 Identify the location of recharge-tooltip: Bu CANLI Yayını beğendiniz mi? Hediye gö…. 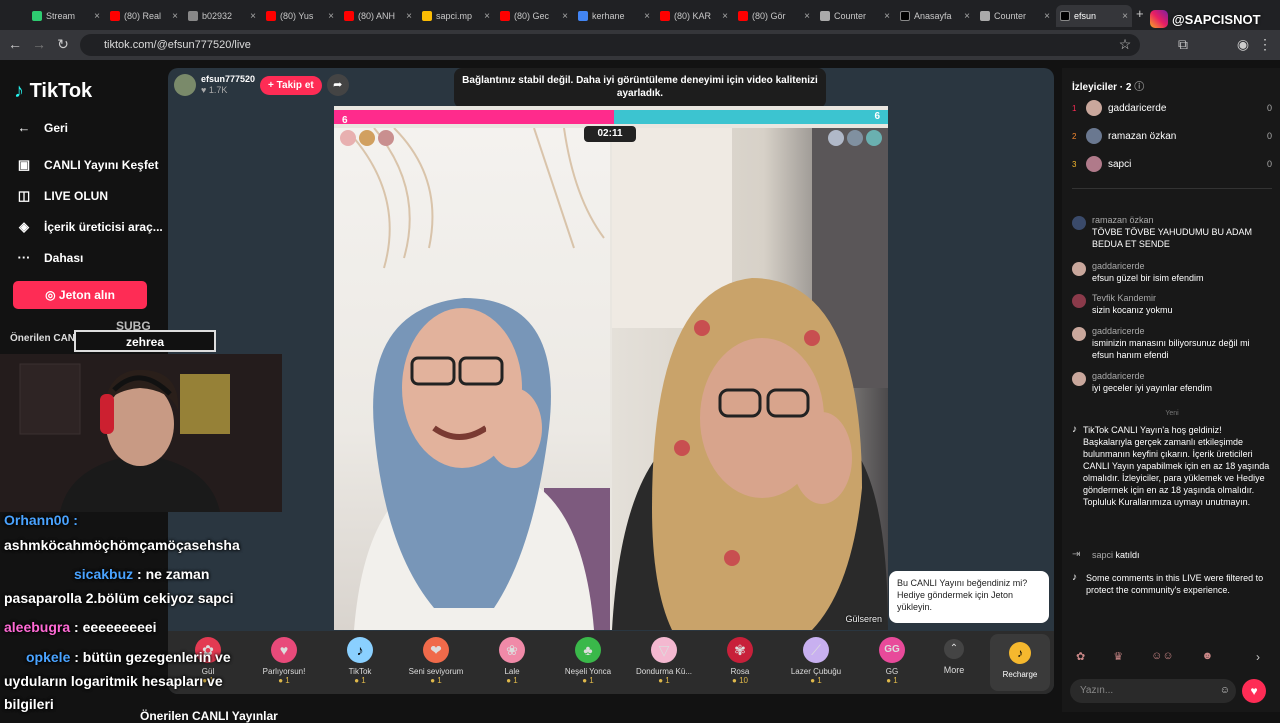
(969, 597).